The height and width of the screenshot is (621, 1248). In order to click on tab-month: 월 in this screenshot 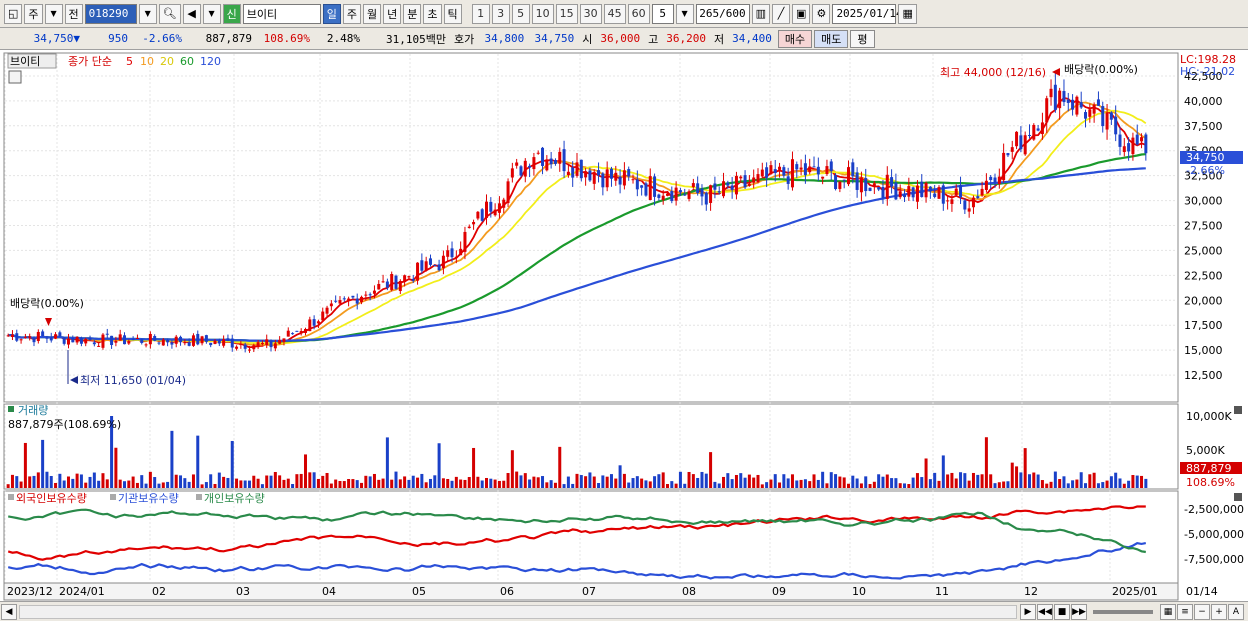, I will do `click(372, 13)`.